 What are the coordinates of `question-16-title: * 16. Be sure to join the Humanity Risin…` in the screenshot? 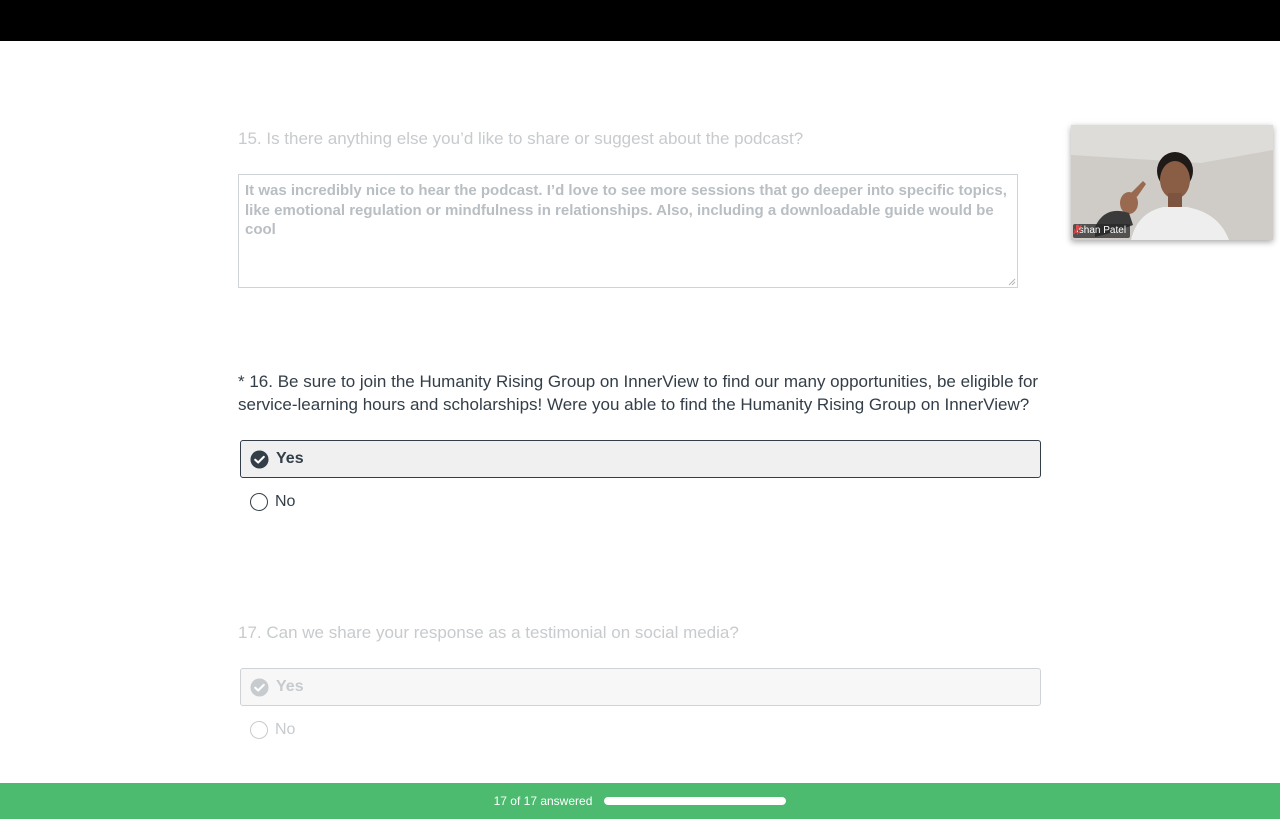 It's located at (638, 393).